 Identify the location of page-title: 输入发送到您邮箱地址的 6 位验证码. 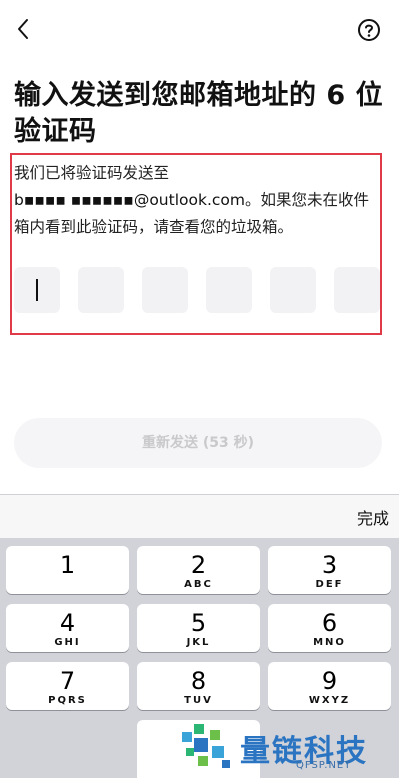
(199, 113).